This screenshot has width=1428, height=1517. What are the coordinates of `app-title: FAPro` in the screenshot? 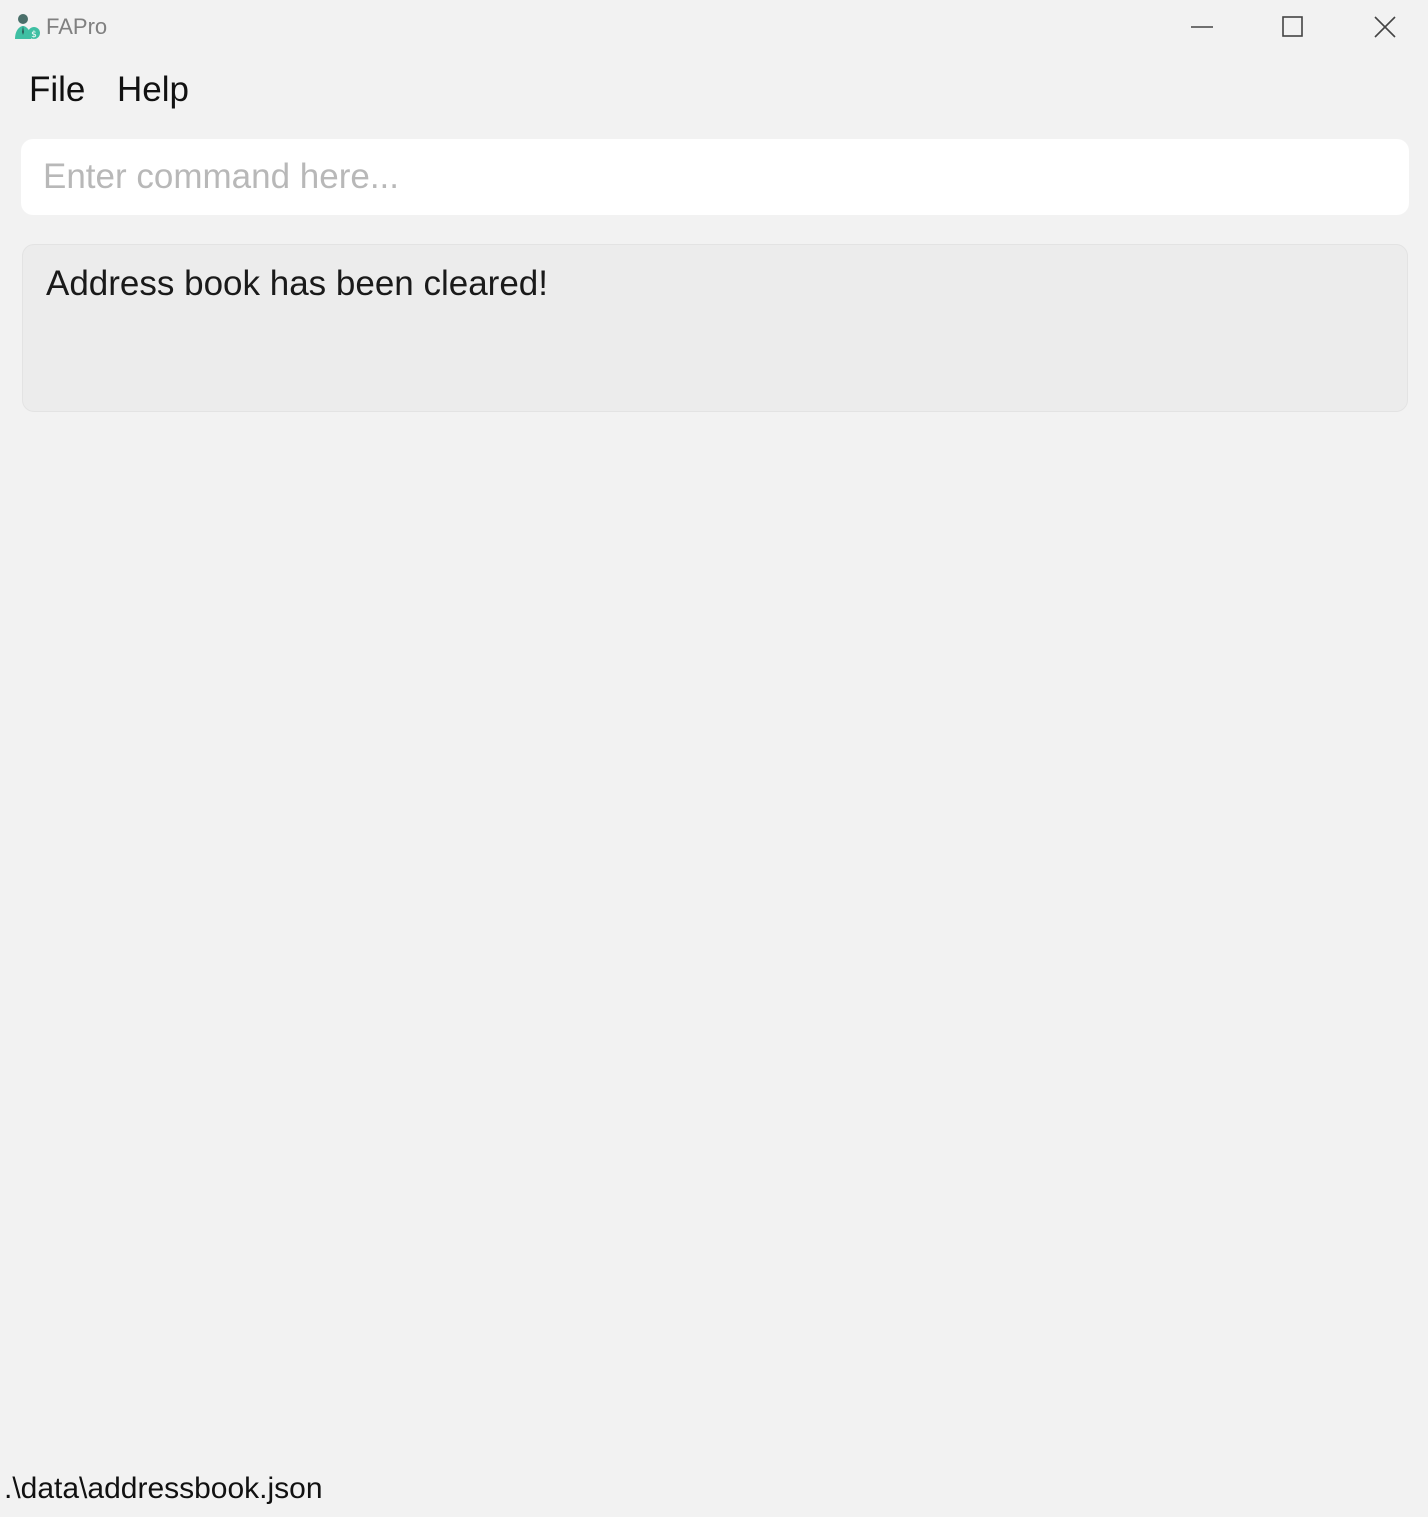 It's located at (77, 26).